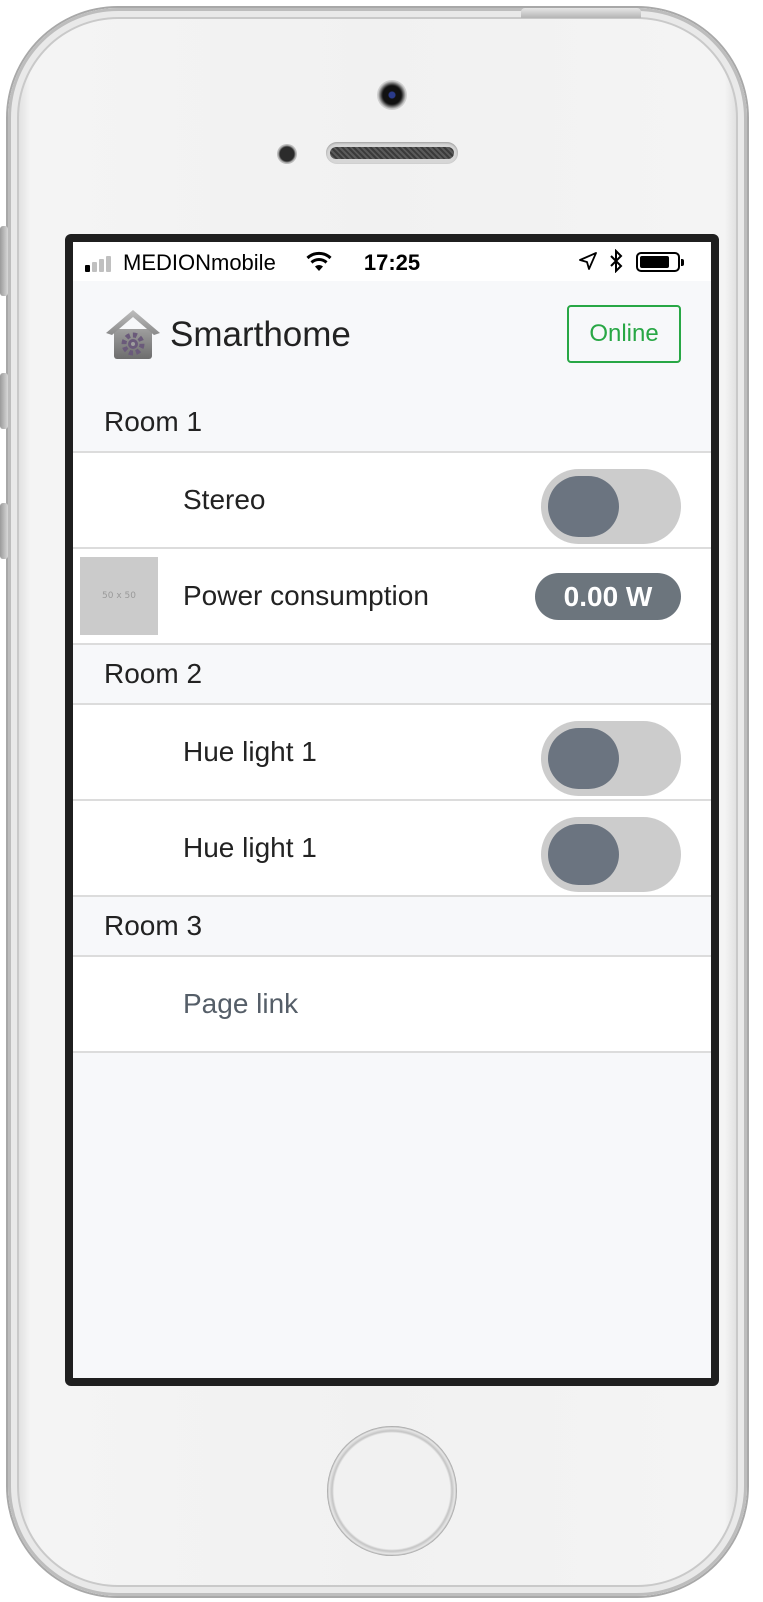  What do you see at coordinates (392, 675) in the screenshot?
I see `room-header: Room 2` at bounding box center [392, 675].